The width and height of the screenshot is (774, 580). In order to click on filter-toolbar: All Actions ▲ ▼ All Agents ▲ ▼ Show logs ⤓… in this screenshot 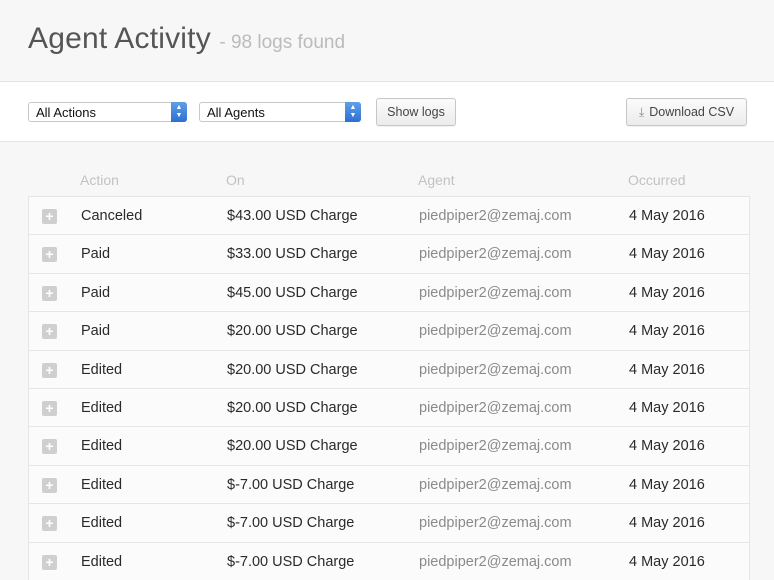, I will do `click(387, 112)`.